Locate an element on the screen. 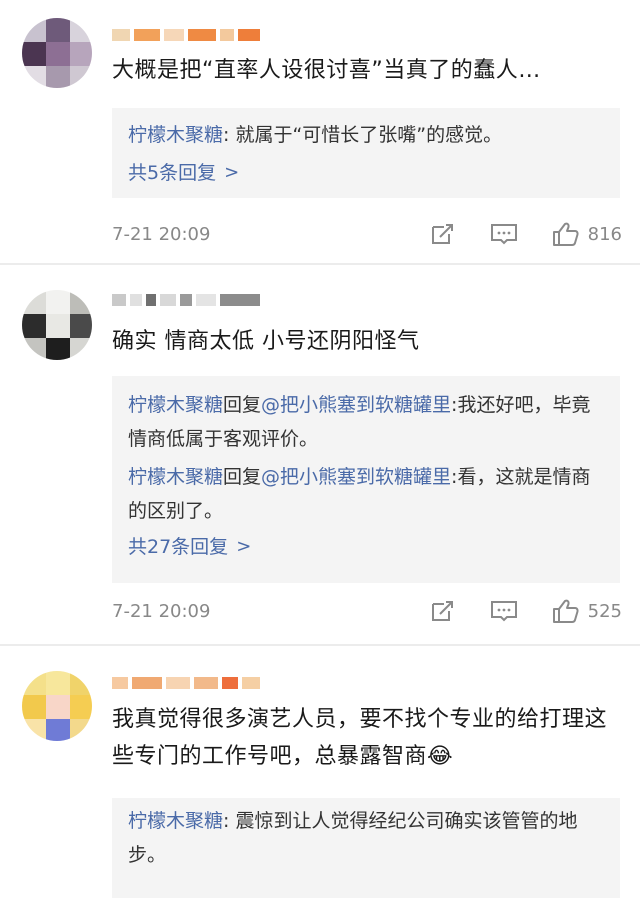 This screenshot has height=898, width=640. like-button: 816 is located at coordinates (587, 234).